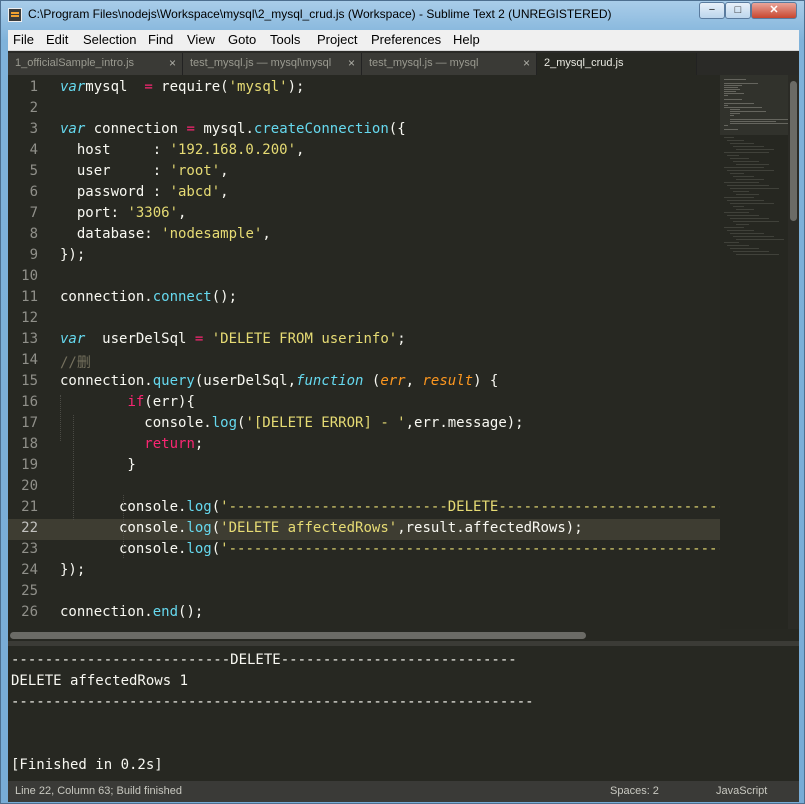 The height and width of the screenshot is (804, 805). What do you see at coordinates (298, 635) in the screenshot?
I see `horizontal-scroll-thumb` at bounding box center [298, 635].